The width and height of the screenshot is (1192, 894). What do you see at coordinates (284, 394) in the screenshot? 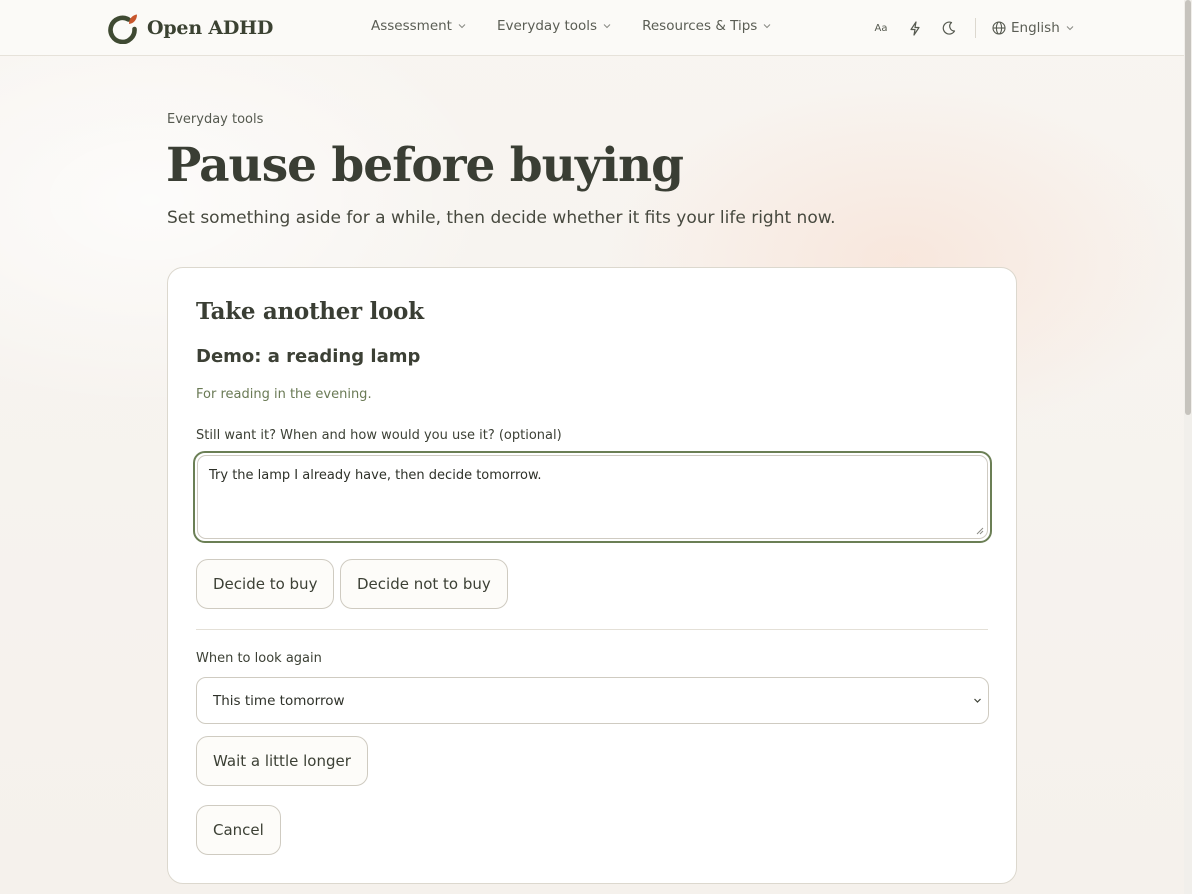
I see `item-note: For reading in the evening.` at bounding box center [284, 394].